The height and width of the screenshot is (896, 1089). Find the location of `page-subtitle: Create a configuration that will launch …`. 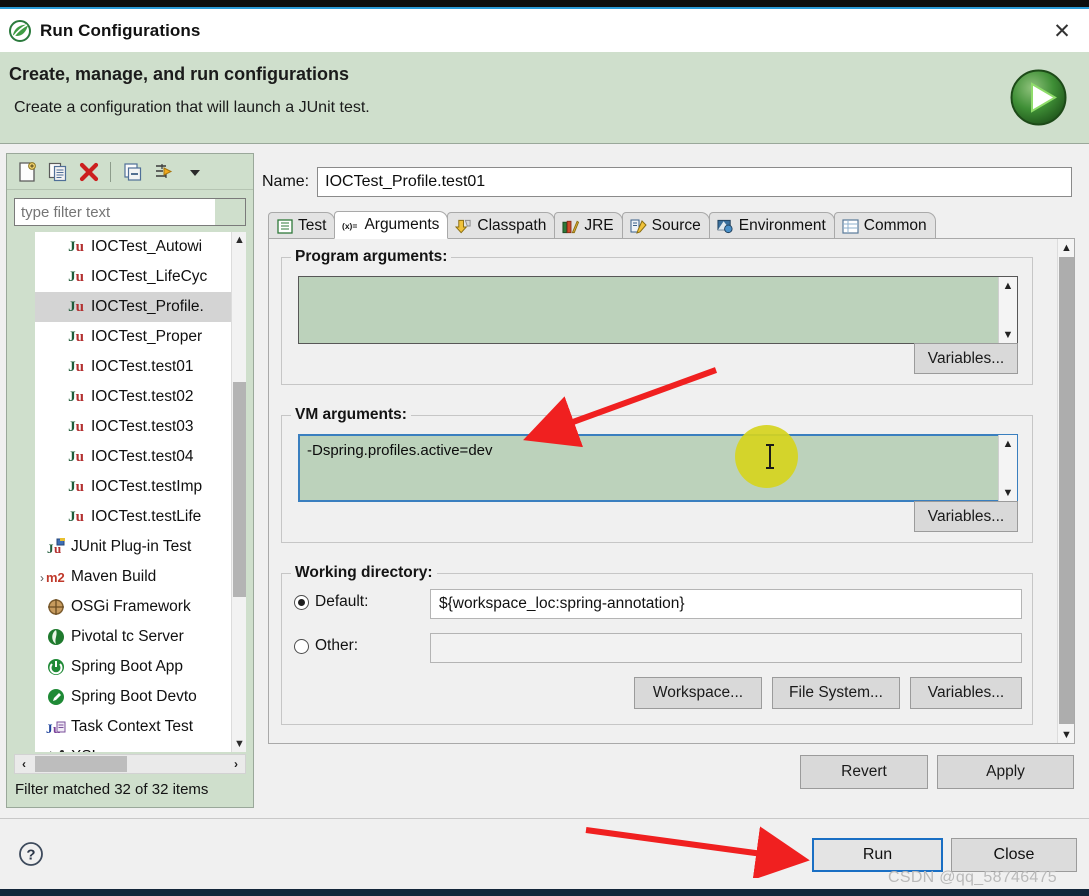

page-subtitle: Create a configuration that will launch … is located at coordinates (192, 107).